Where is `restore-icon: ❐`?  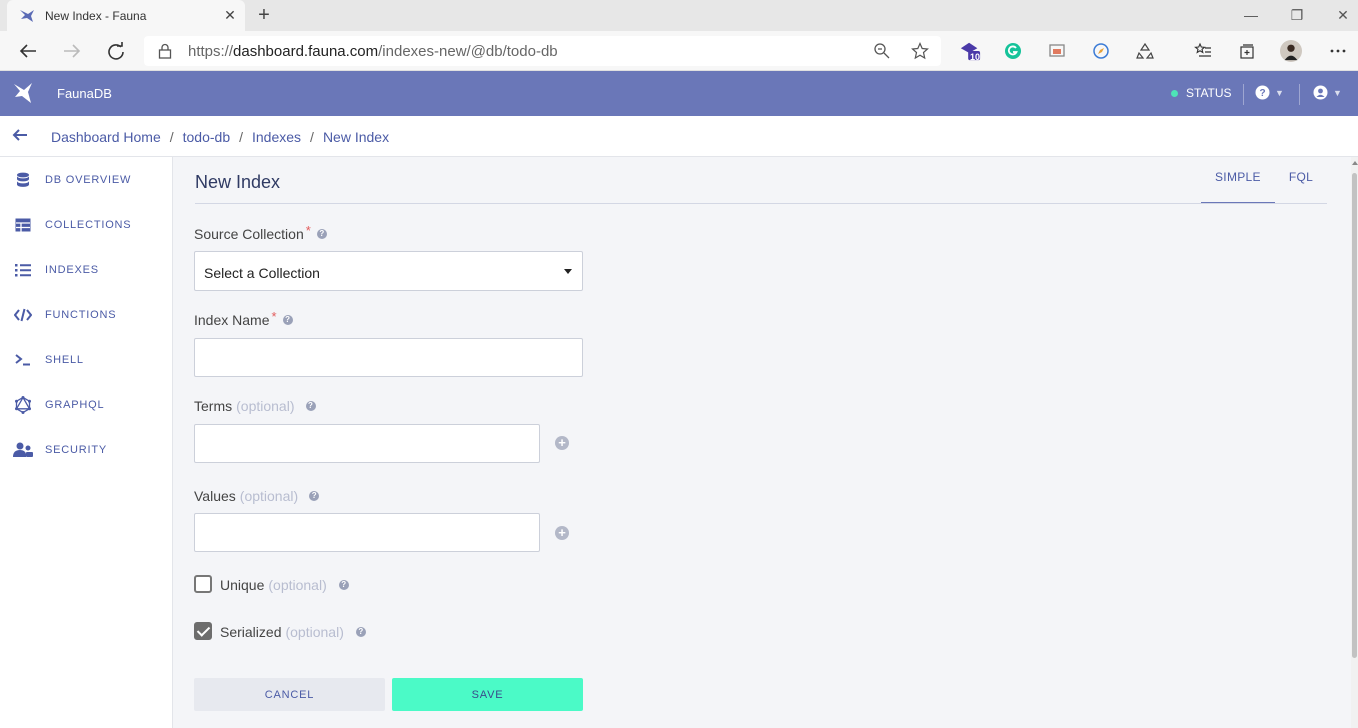 restore-icon: ❐ is located at coordinates (1297, 15).